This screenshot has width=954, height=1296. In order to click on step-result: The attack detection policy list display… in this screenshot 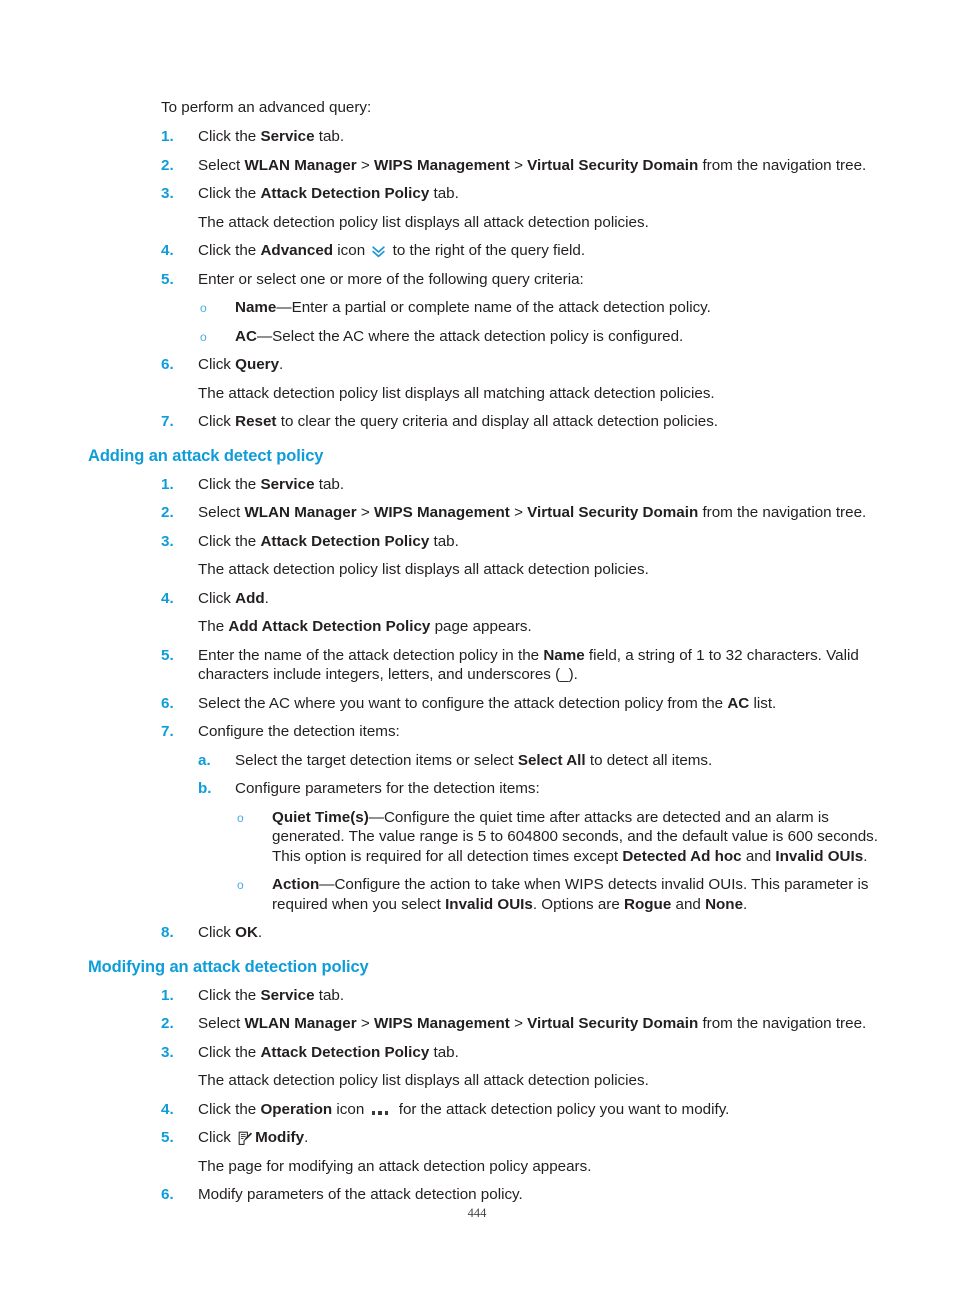, I will do `click(423, 569)`.